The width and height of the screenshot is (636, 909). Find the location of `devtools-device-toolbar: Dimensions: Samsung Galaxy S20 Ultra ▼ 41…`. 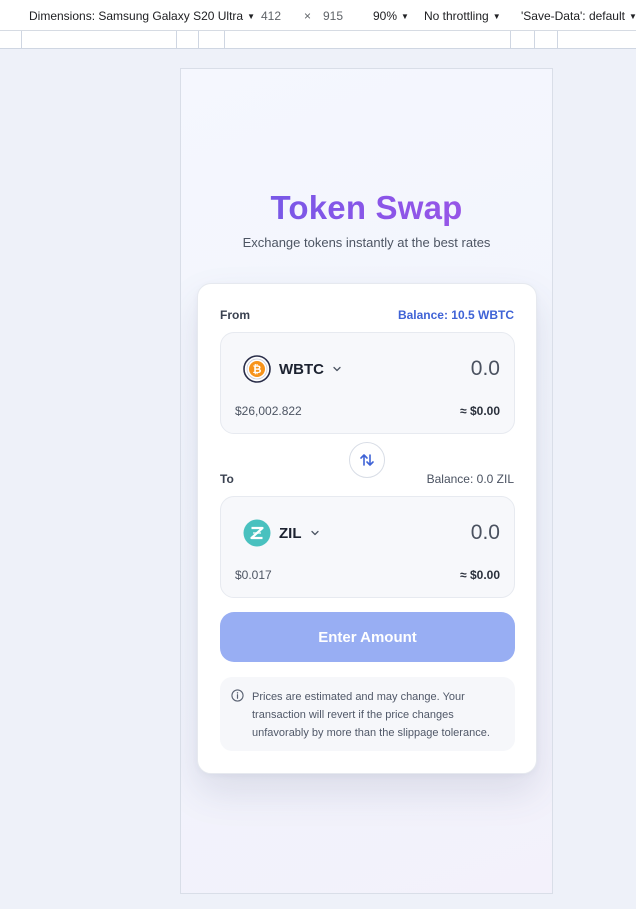

devtools-device-toolbar: Dimensions: Samsung Galaxy S20 Ultra ▼ 41… is located at coordinates (318, 15).